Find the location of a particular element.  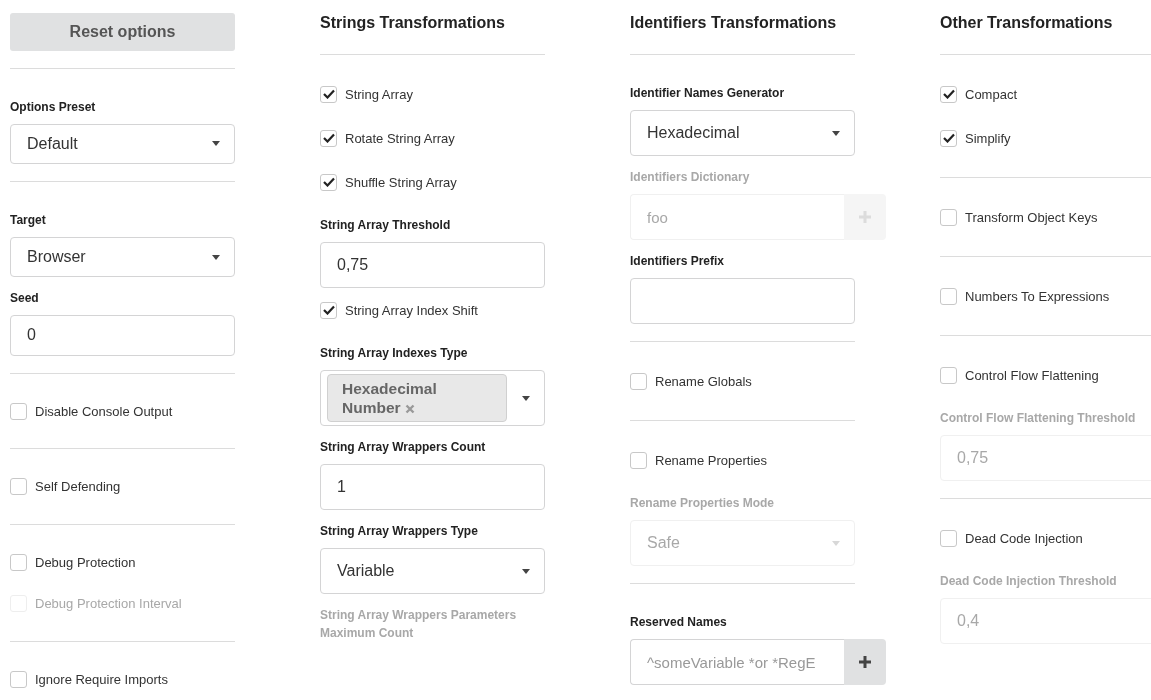

checkbox-text: String Array Index Shift is located at coordinates (411, 310).